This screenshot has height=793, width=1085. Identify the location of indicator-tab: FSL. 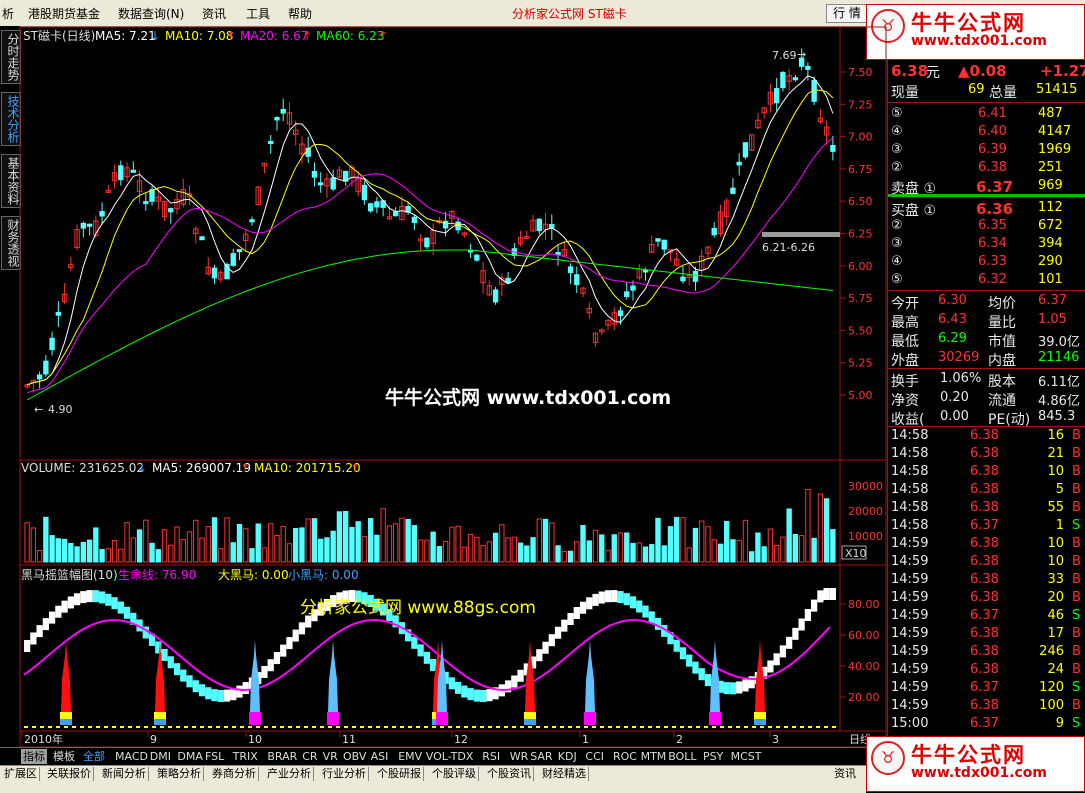
(214, 756).